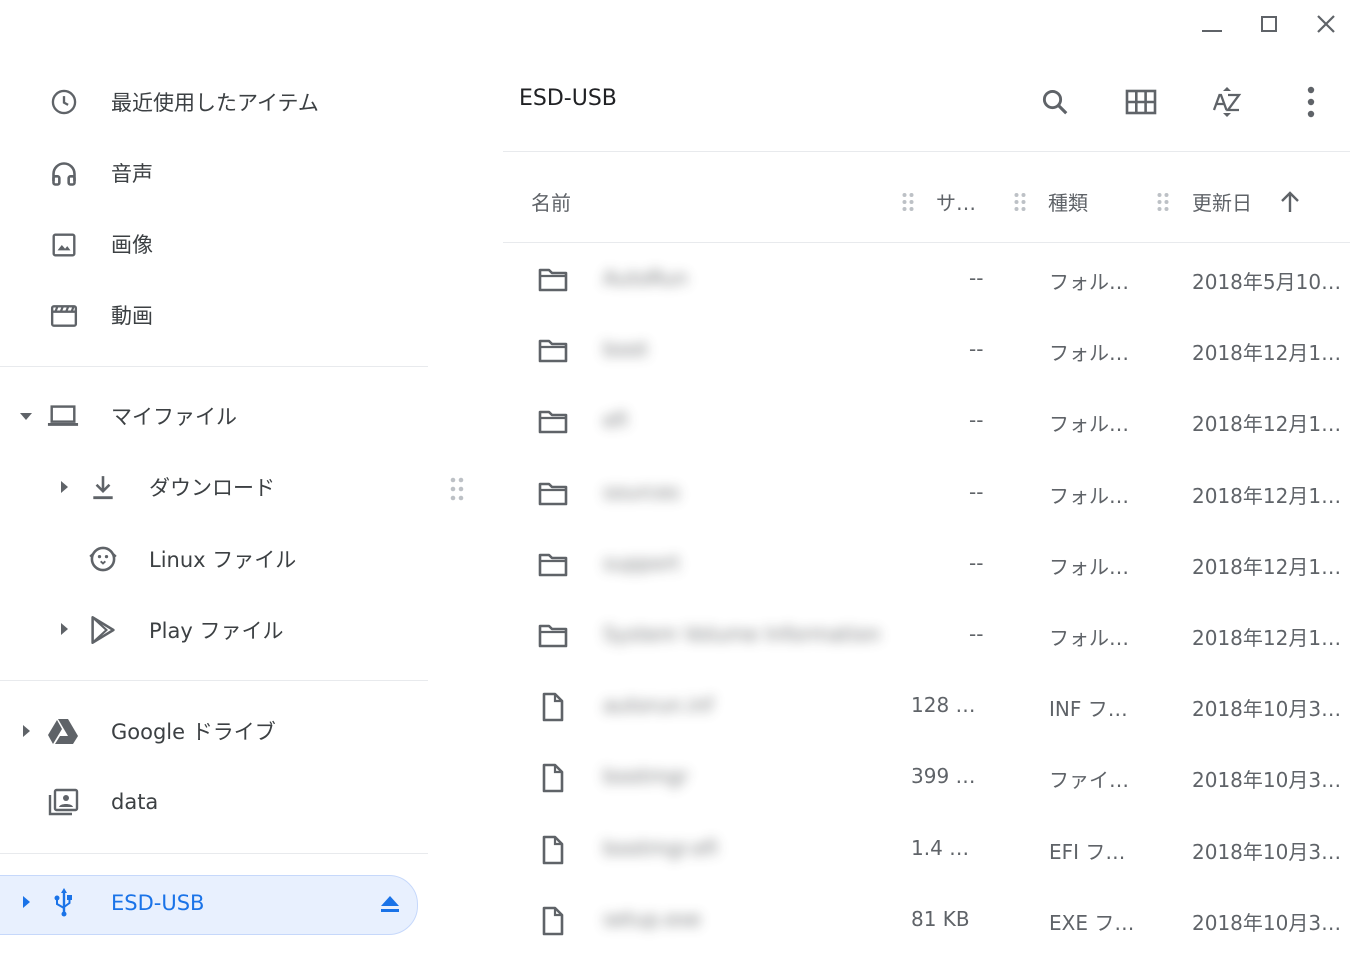  I want to click on eject-icon, so click(390, 904).